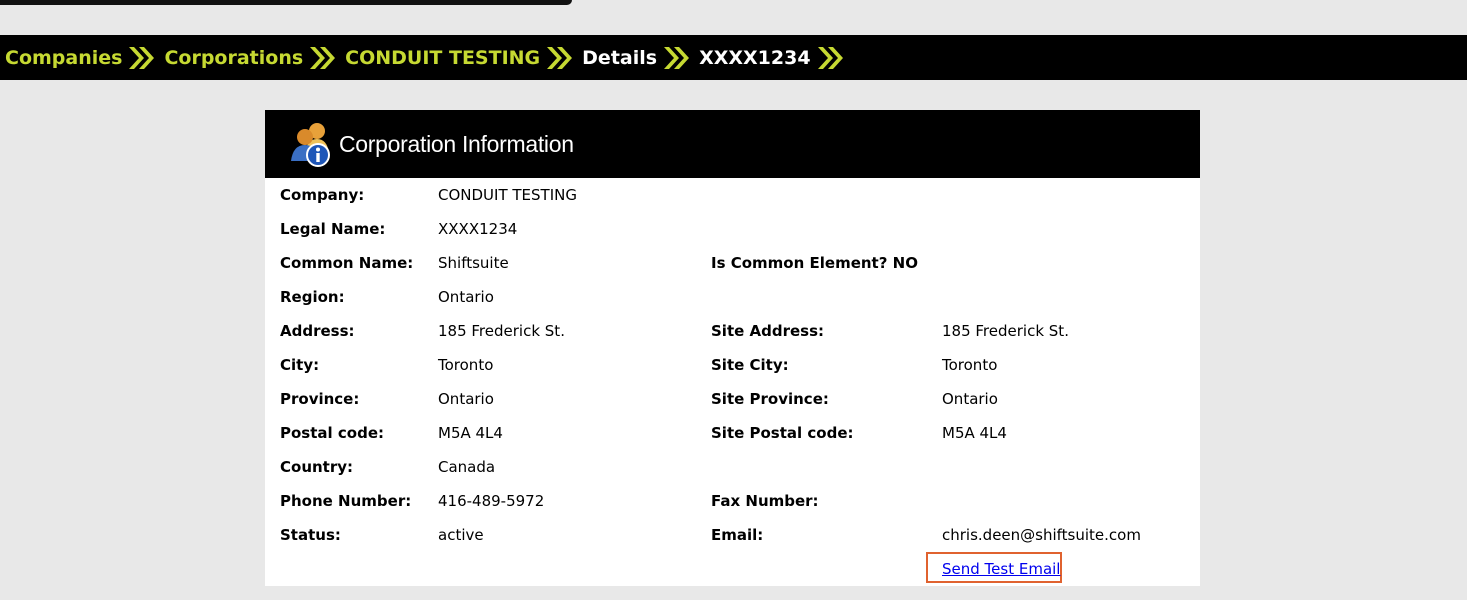 The height and width of the screenshot is (600, 1467). What do you see at coordinates (501, 331) in the screenshot?
I see `address-value: 185 Frederick St.` at bounding box center [501, 331].